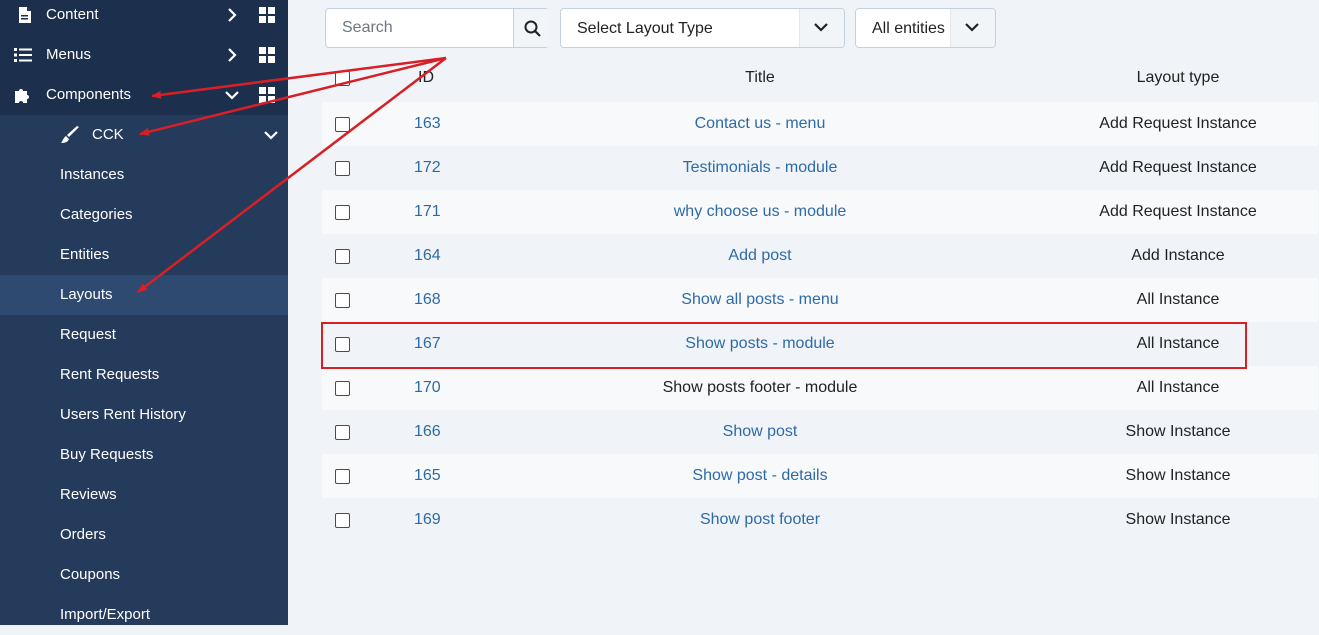  What do you see at coordinates (1173, 78) in the screenshot?
I see `column-header-layout-type: Layout type` at bounding box center [1173, 78].